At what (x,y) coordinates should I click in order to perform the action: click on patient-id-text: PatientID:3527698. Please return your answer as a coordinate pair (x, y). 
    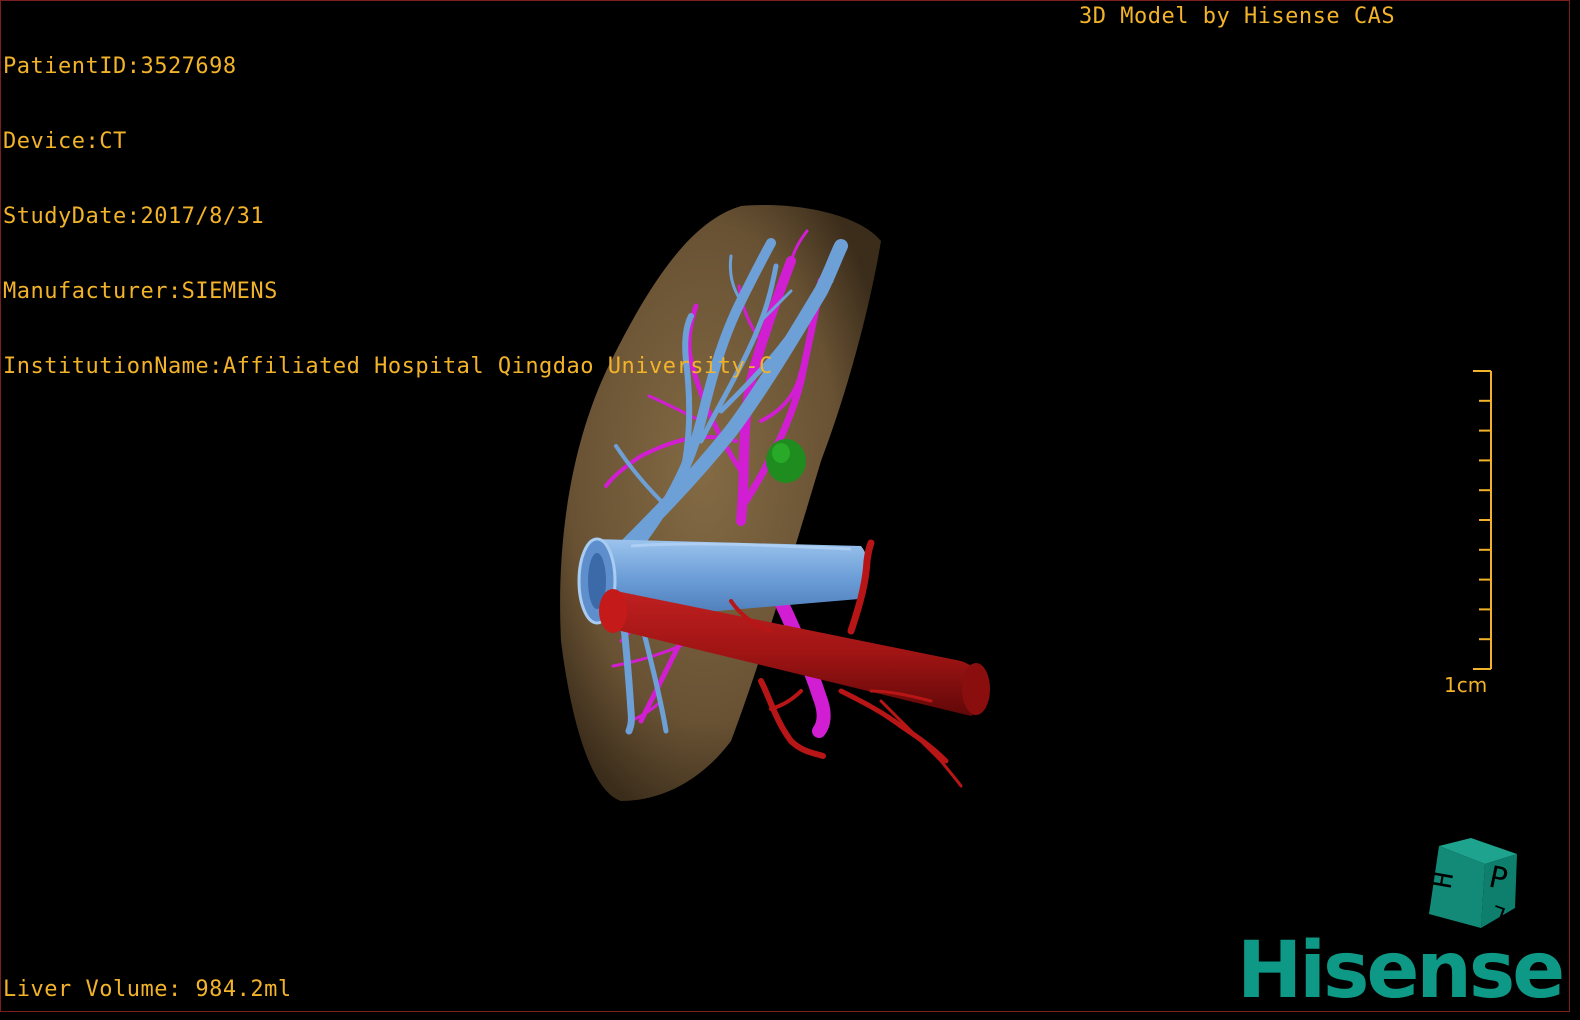
    Looking at the image, I should click on (120, 66).